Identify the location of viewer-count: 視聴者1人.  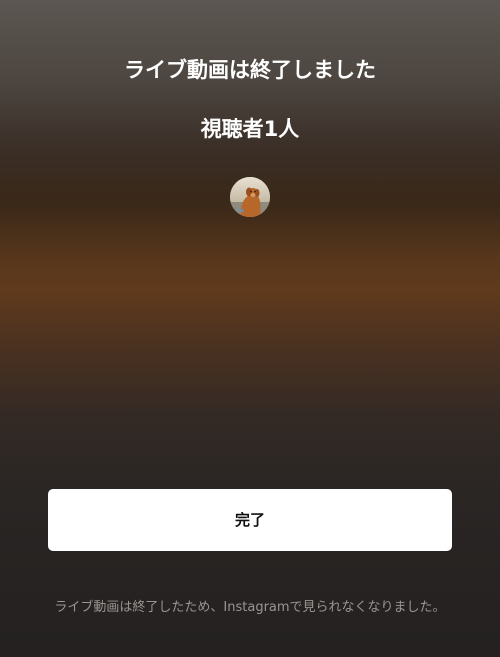
(250, 129).